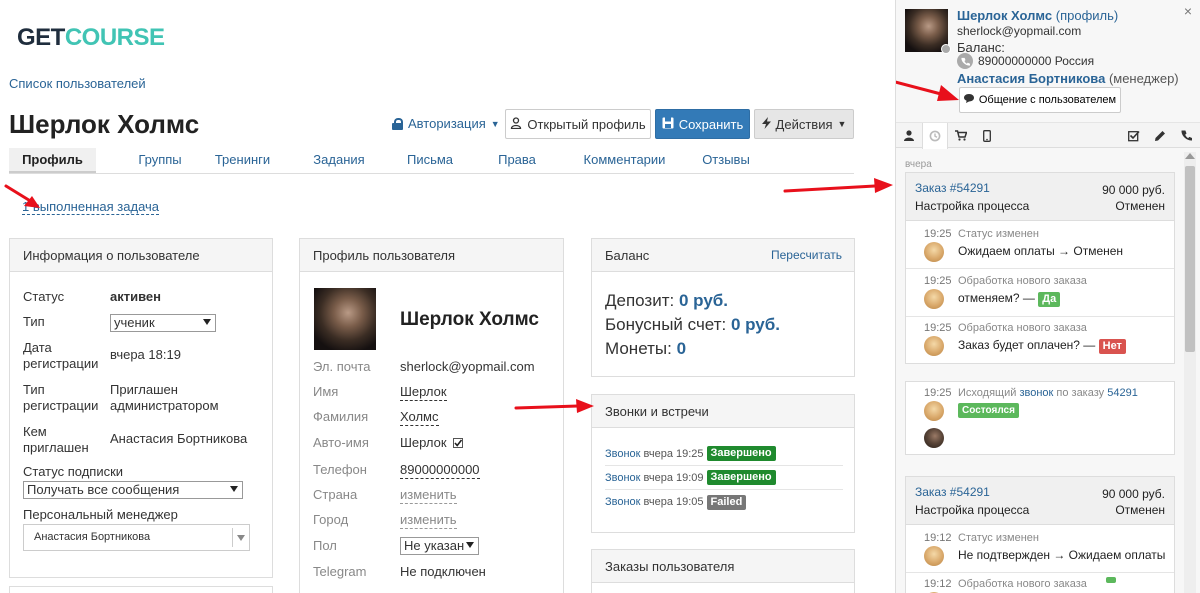  I want to click on type-label: Тип, so click(34, 321).